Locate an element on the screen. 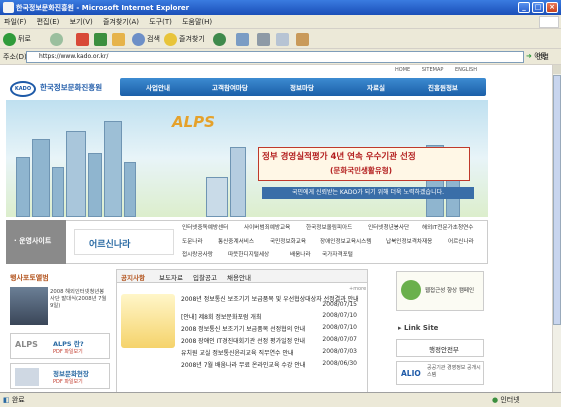 This screenshot has height=407, width=561. page-icon: ◧ is located at coordinates (6, 400).